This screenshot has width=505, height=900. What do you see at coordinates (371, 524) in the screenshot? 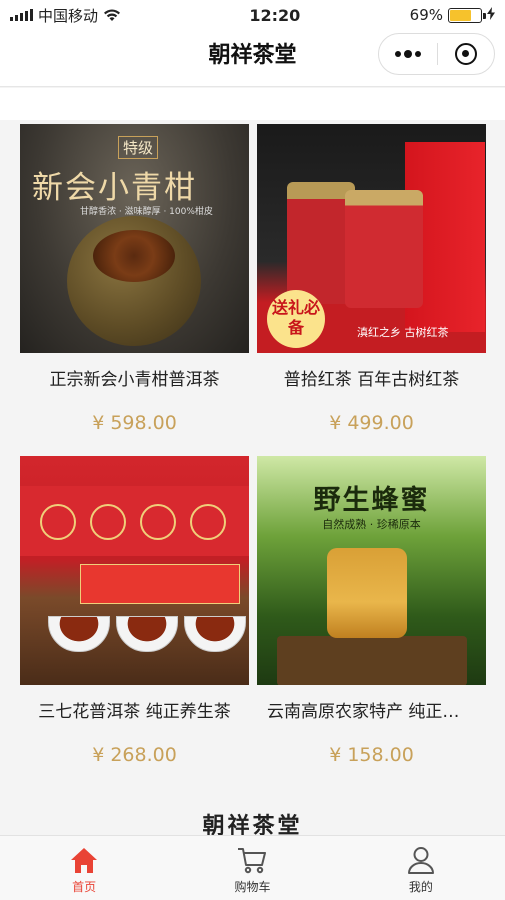
I see `image-subtitle: 自然成熟 · 珍稀原本` at bounding box center [371, 524].